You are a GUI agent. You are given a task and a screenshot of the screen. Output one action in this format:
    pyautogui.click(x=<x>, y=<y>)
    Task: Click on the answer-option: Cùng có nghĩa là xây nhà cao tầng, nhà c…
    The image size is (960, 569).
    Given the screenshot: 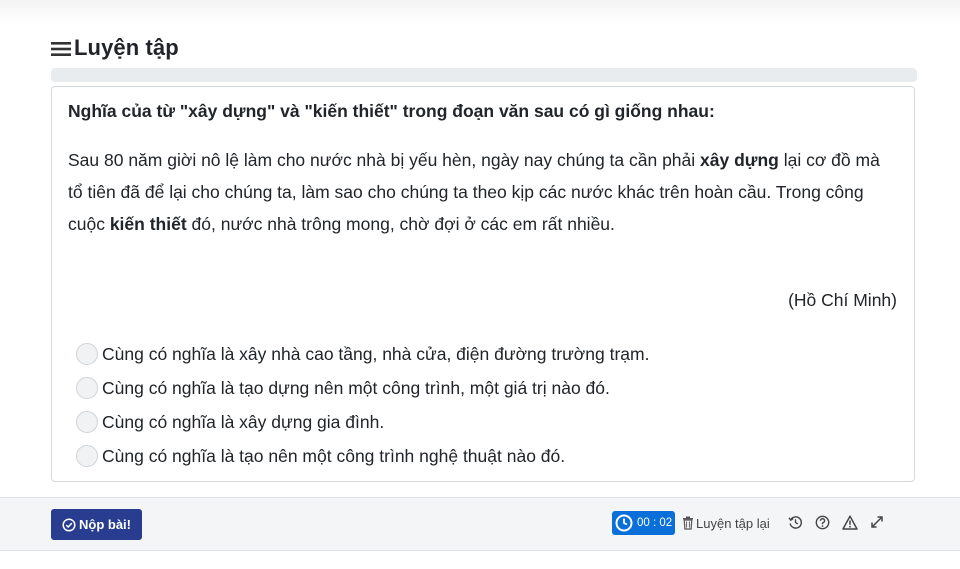 What is the action you would take?
    pyautogui.click(x=362, y=354)
    